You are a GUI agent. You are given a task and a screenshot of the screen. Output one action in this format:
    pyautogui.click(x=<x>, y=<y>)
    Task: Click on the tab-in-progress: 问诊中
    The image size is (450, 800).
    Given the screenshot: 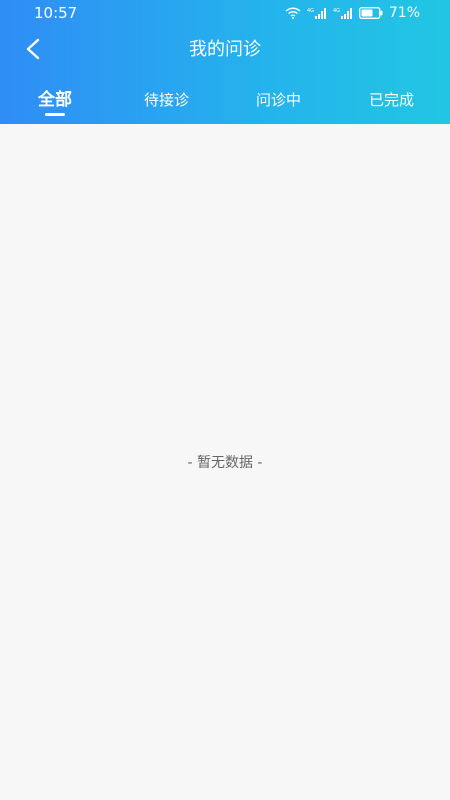 What is the action you would take?
    pyautogui.click(x=278, y=102)
    